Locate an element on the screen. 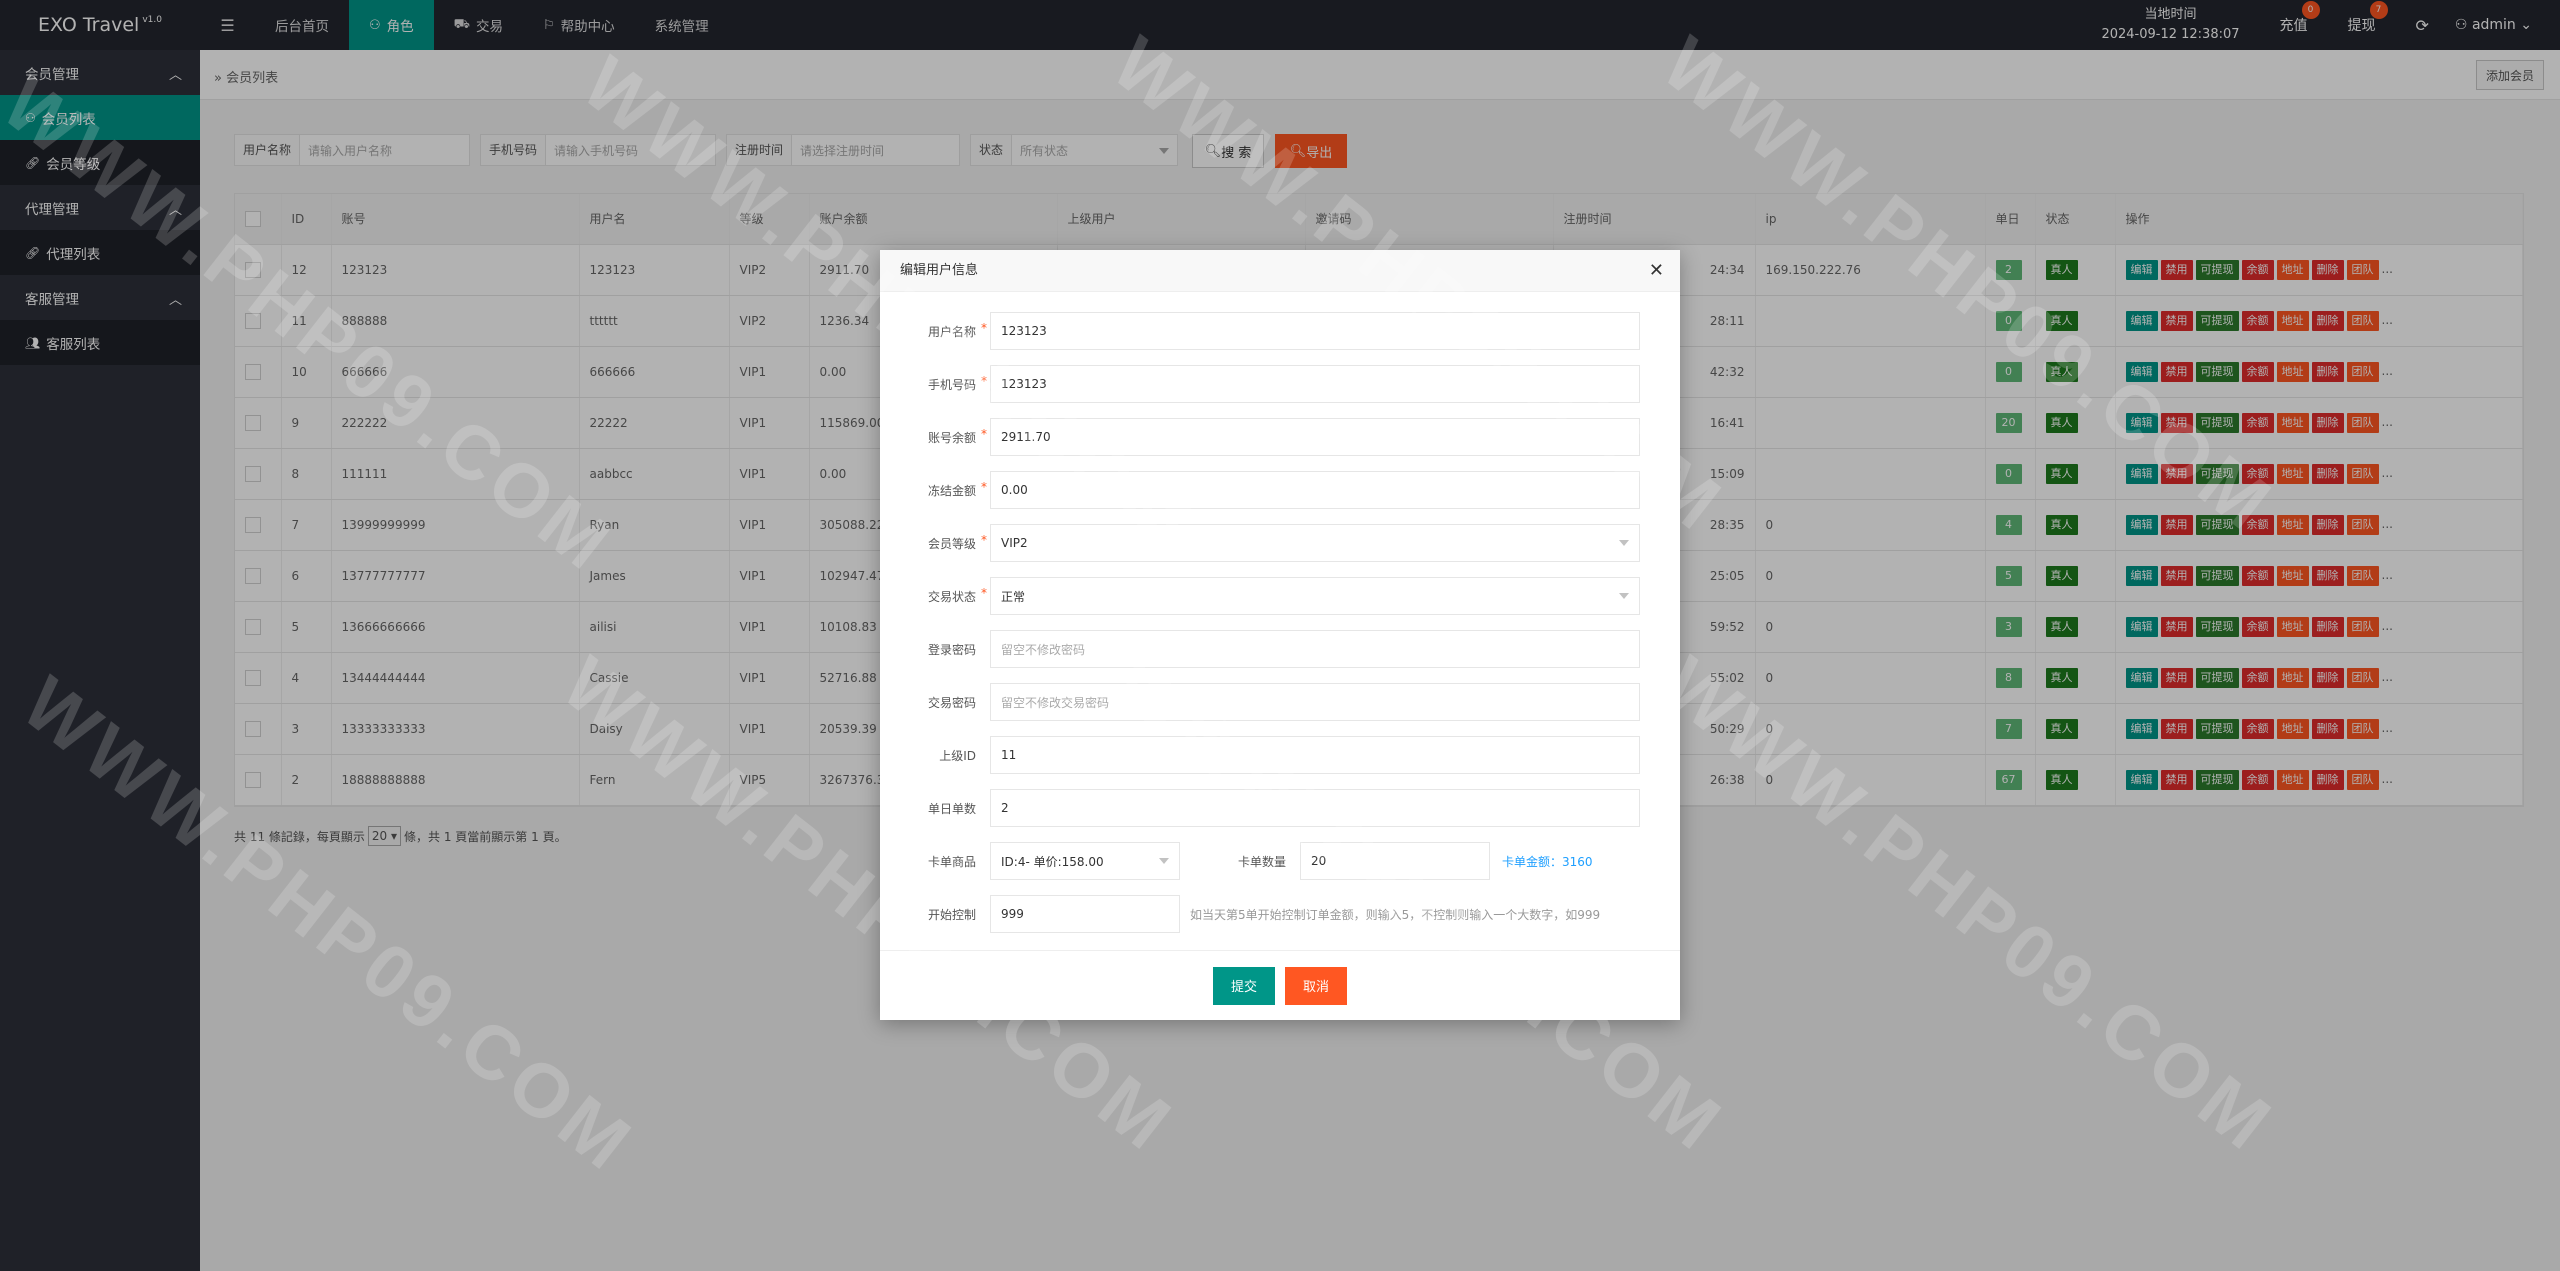 The image size is (2560, 1271). close-icon: ✕ is located at coordinates (1656, 270).